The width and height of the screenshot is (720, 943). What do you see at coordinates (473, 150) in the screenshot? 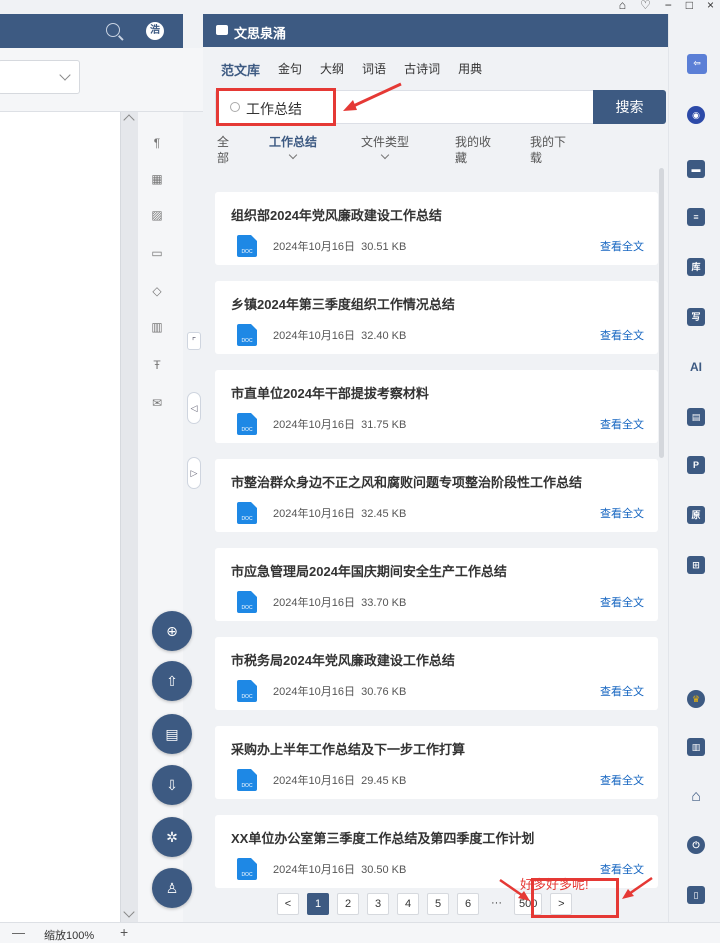
I see `filter-my-favorites: 我的收 藏` at bounding box center [473, 150].